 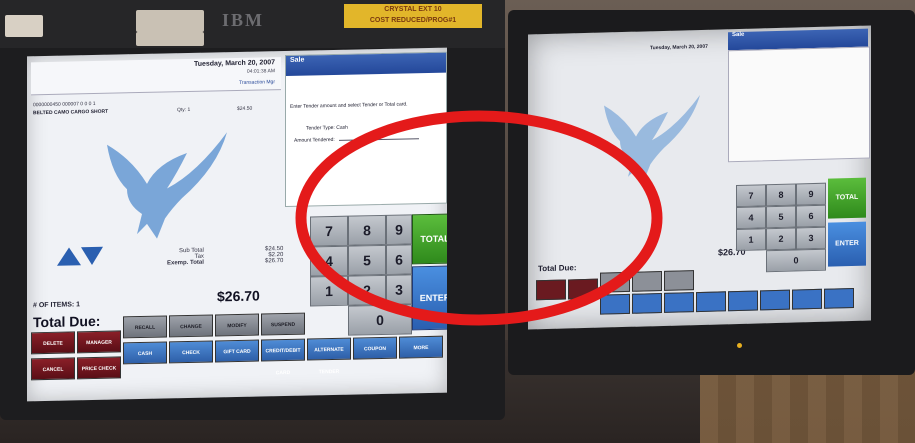 I want to click on scroll-down-icon, so click(x=92, y=256).